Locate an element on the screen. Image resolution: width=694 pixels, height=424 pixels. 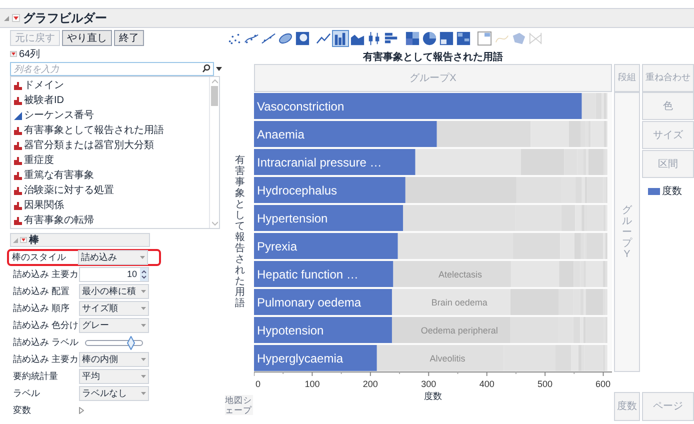
legend-label: 度数 is located at coordinates (672, 191).